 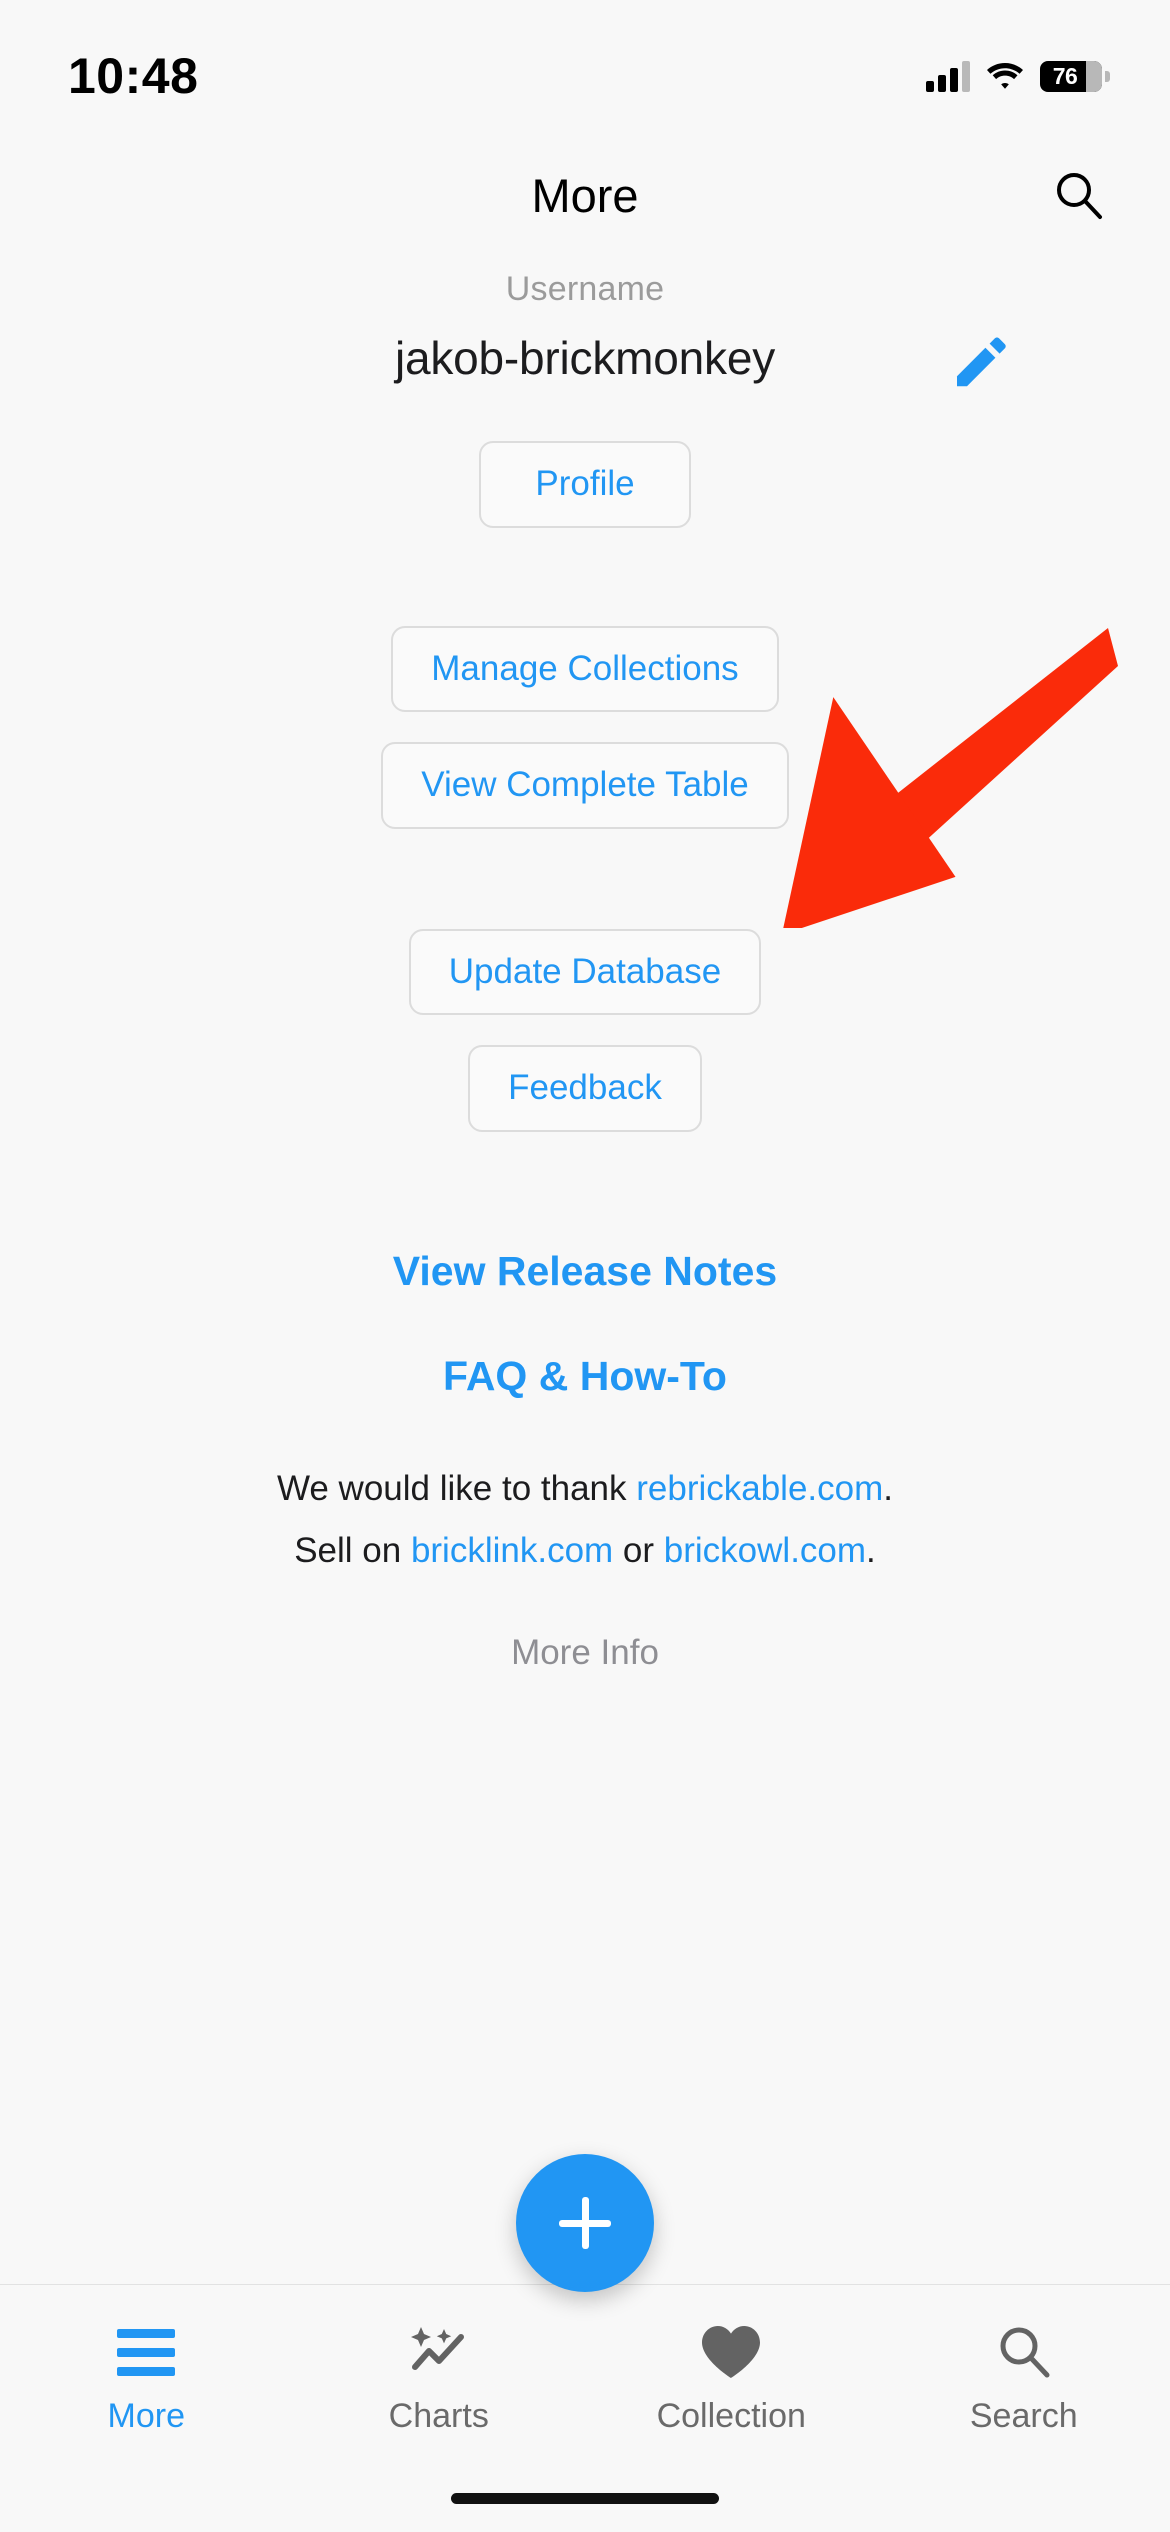 What do you see at coordinates (638, 1551) in the screenshot?
I see `sell-middle: or` at bounding box center [638, 1551].